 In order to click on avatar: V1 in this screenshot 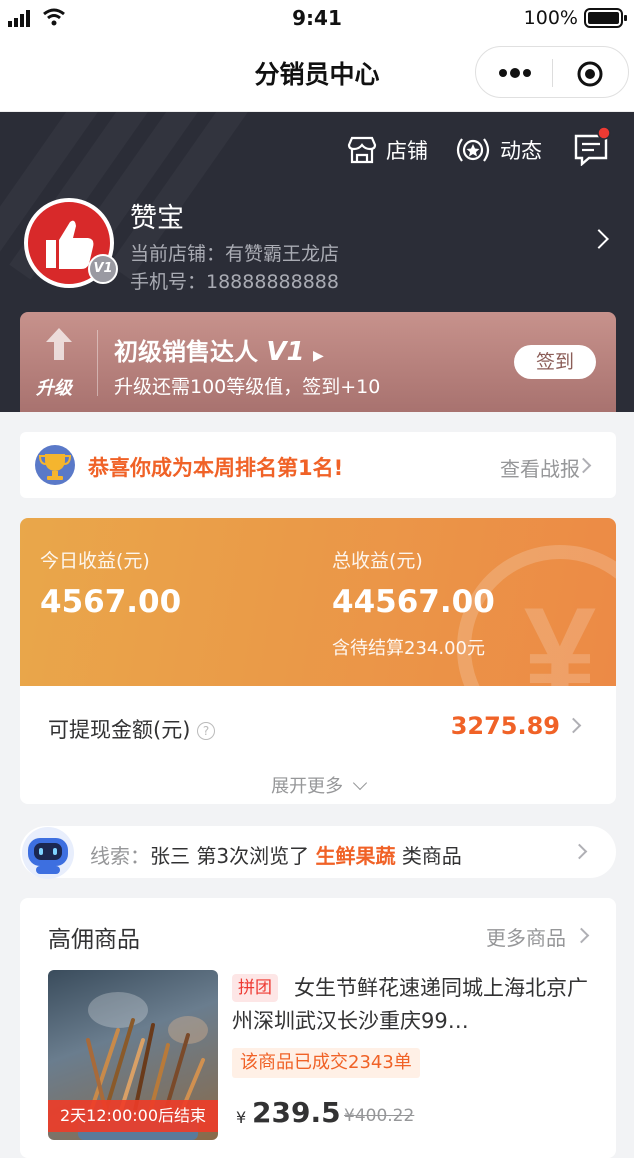, I will do `click(71, 243)`.